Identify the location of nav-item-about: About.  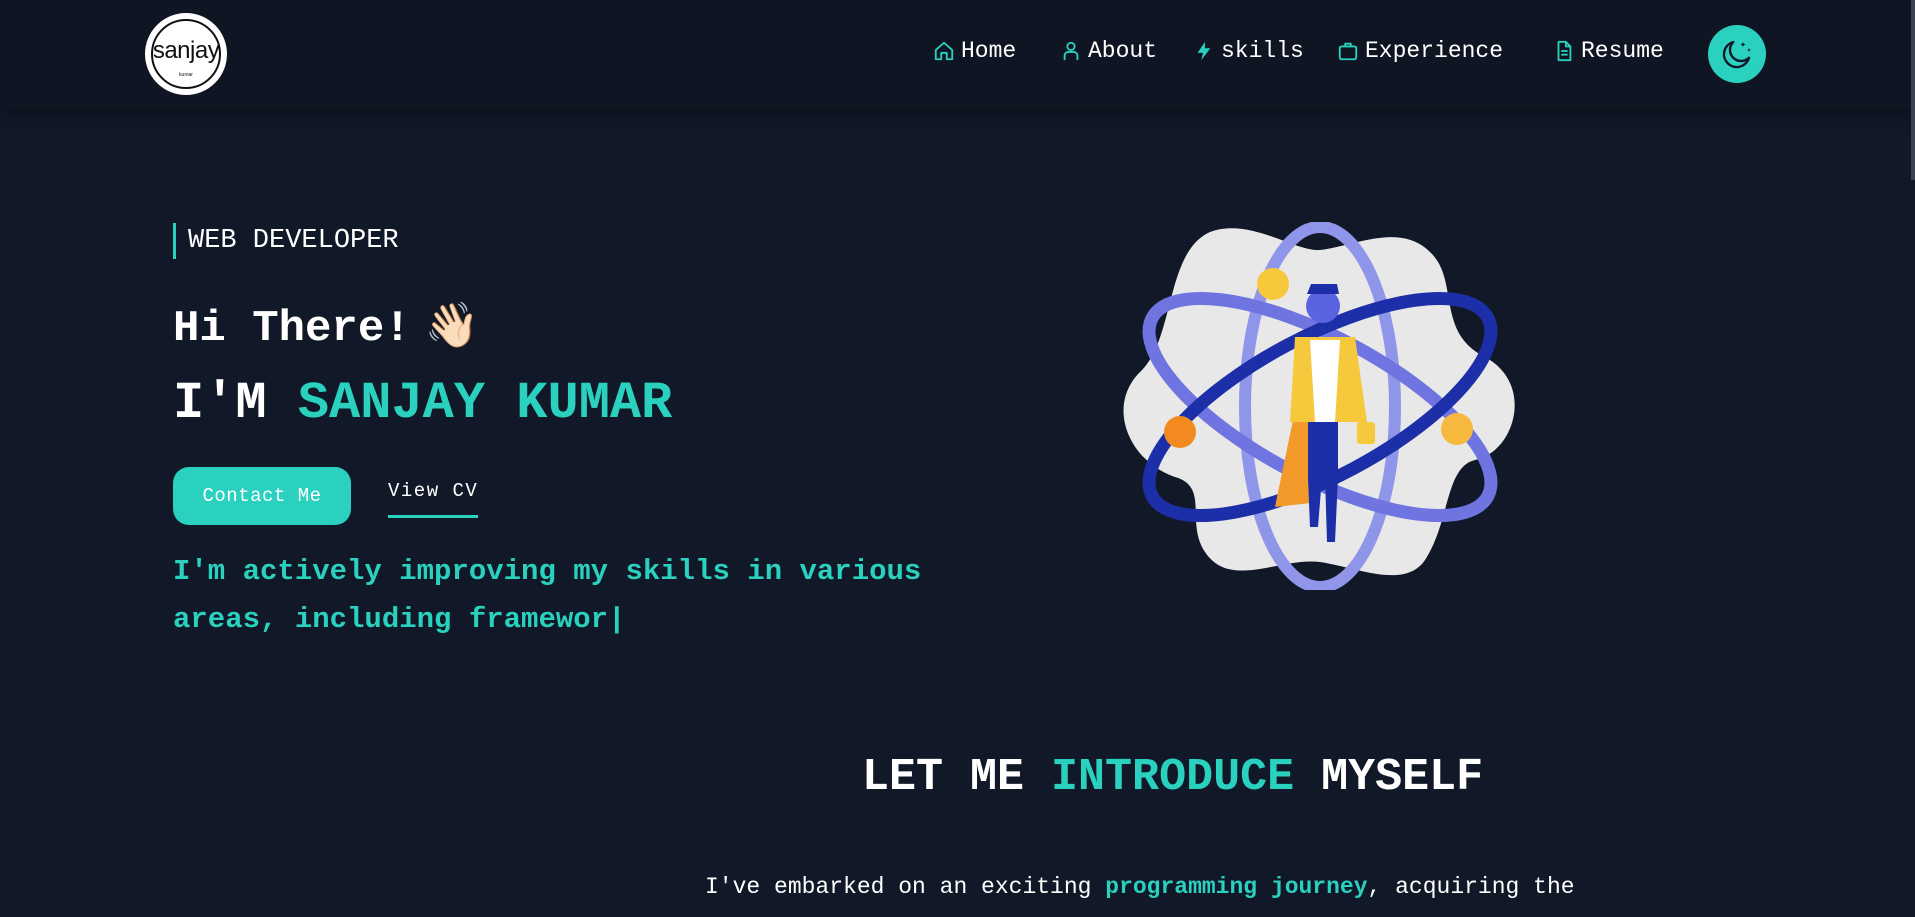
(1108, 51).